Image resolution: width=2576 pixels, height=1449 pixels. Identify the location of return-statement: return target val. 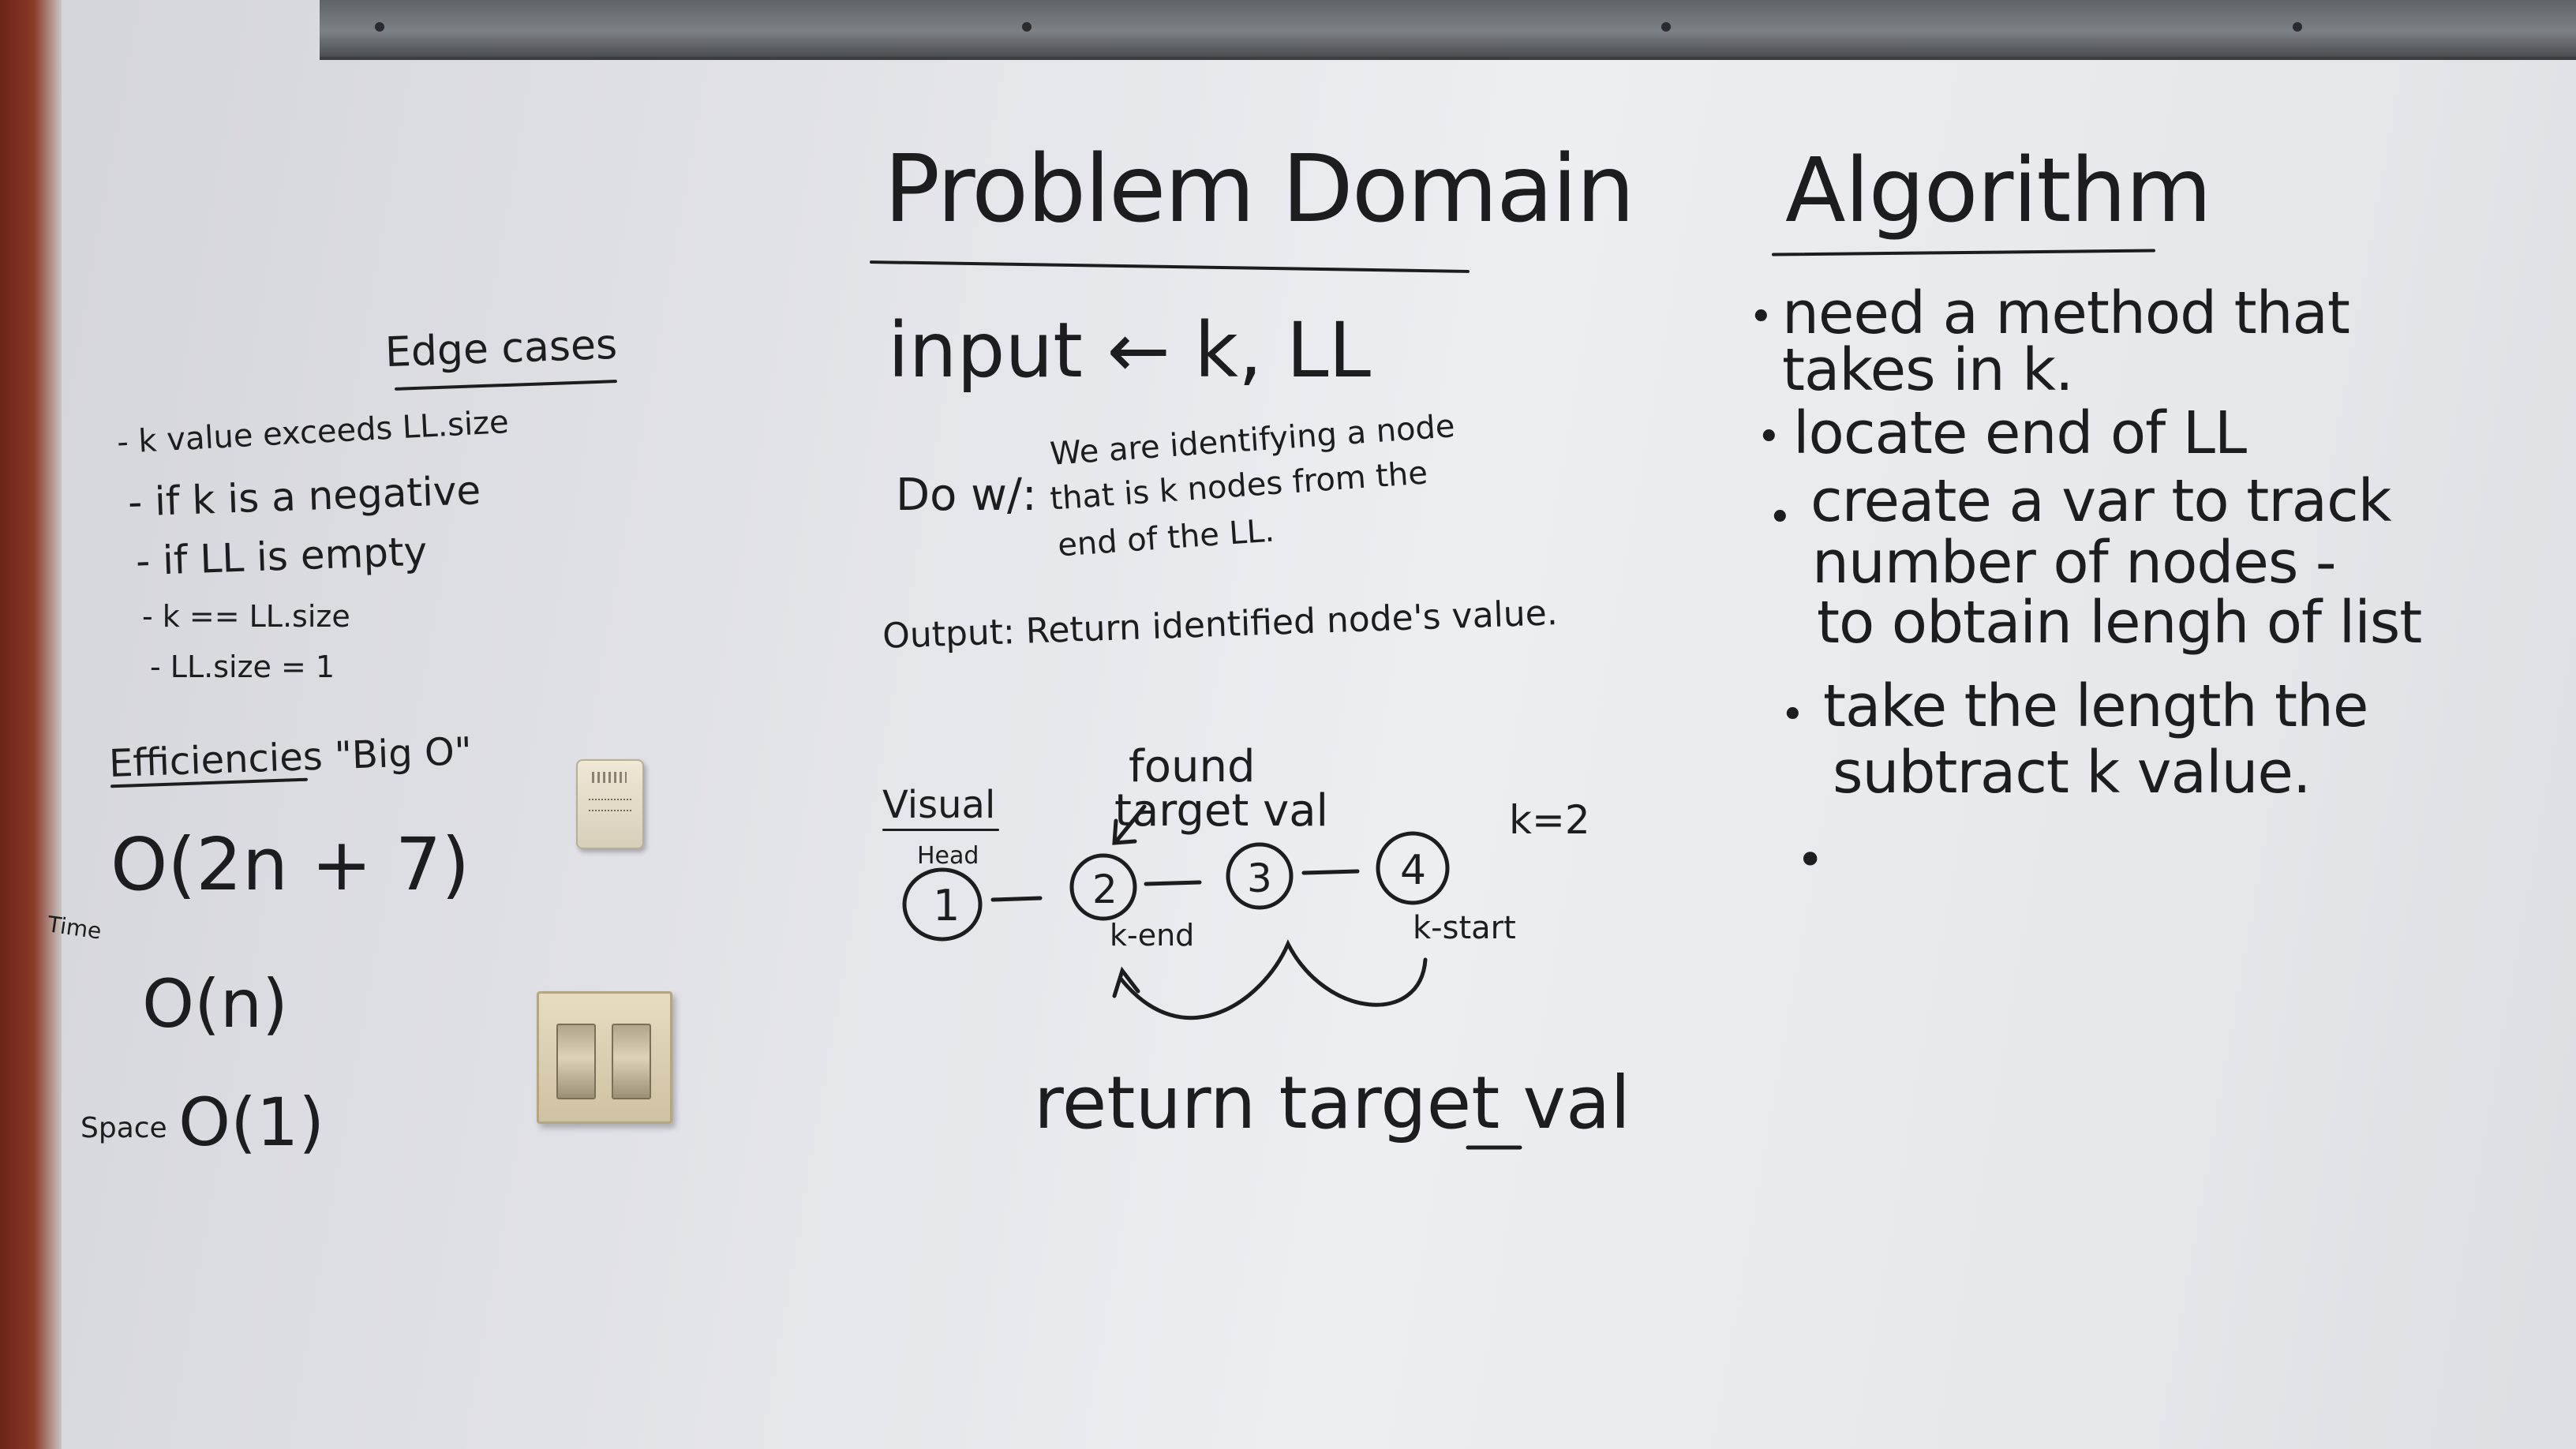
(1332, 1103).